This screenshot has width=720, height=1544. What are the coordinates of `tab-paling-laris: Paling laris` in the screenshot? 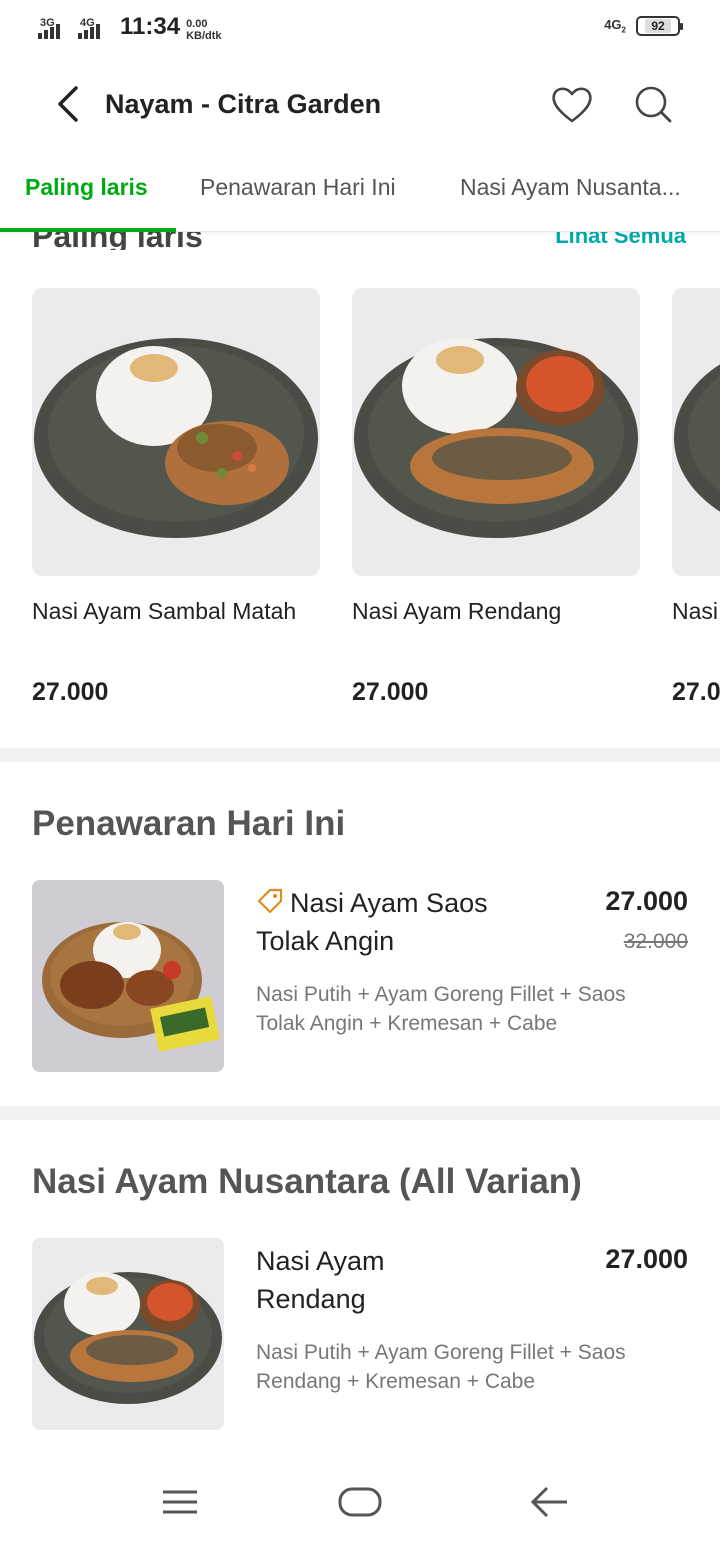 It's located at (86, 187).